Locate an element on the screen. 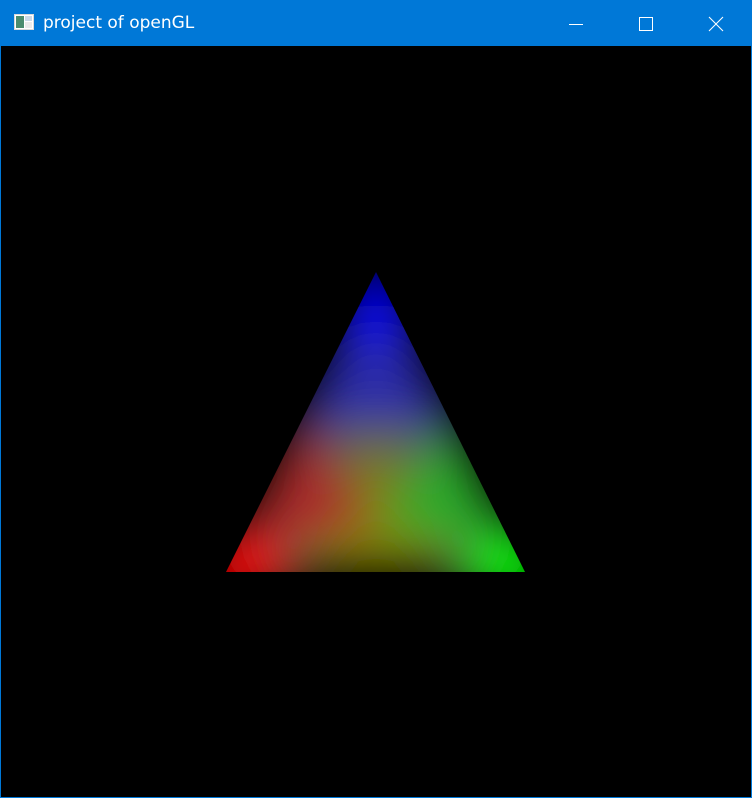 The width and height of the screenshot is (752, 798). minimize-button is located at coordinates (576, 23).